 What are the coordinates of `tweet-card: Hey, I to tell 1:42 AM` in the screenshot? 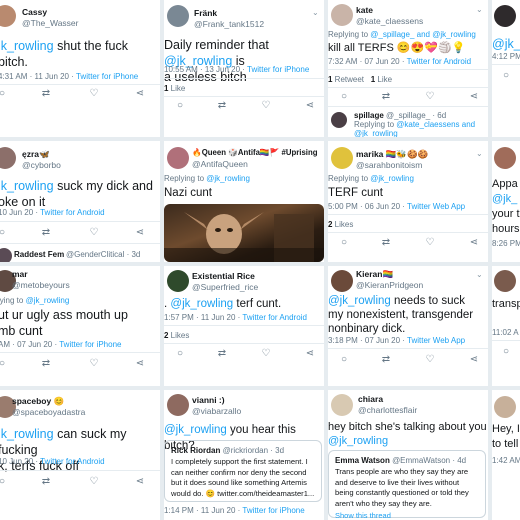 It's located at (506, 455).